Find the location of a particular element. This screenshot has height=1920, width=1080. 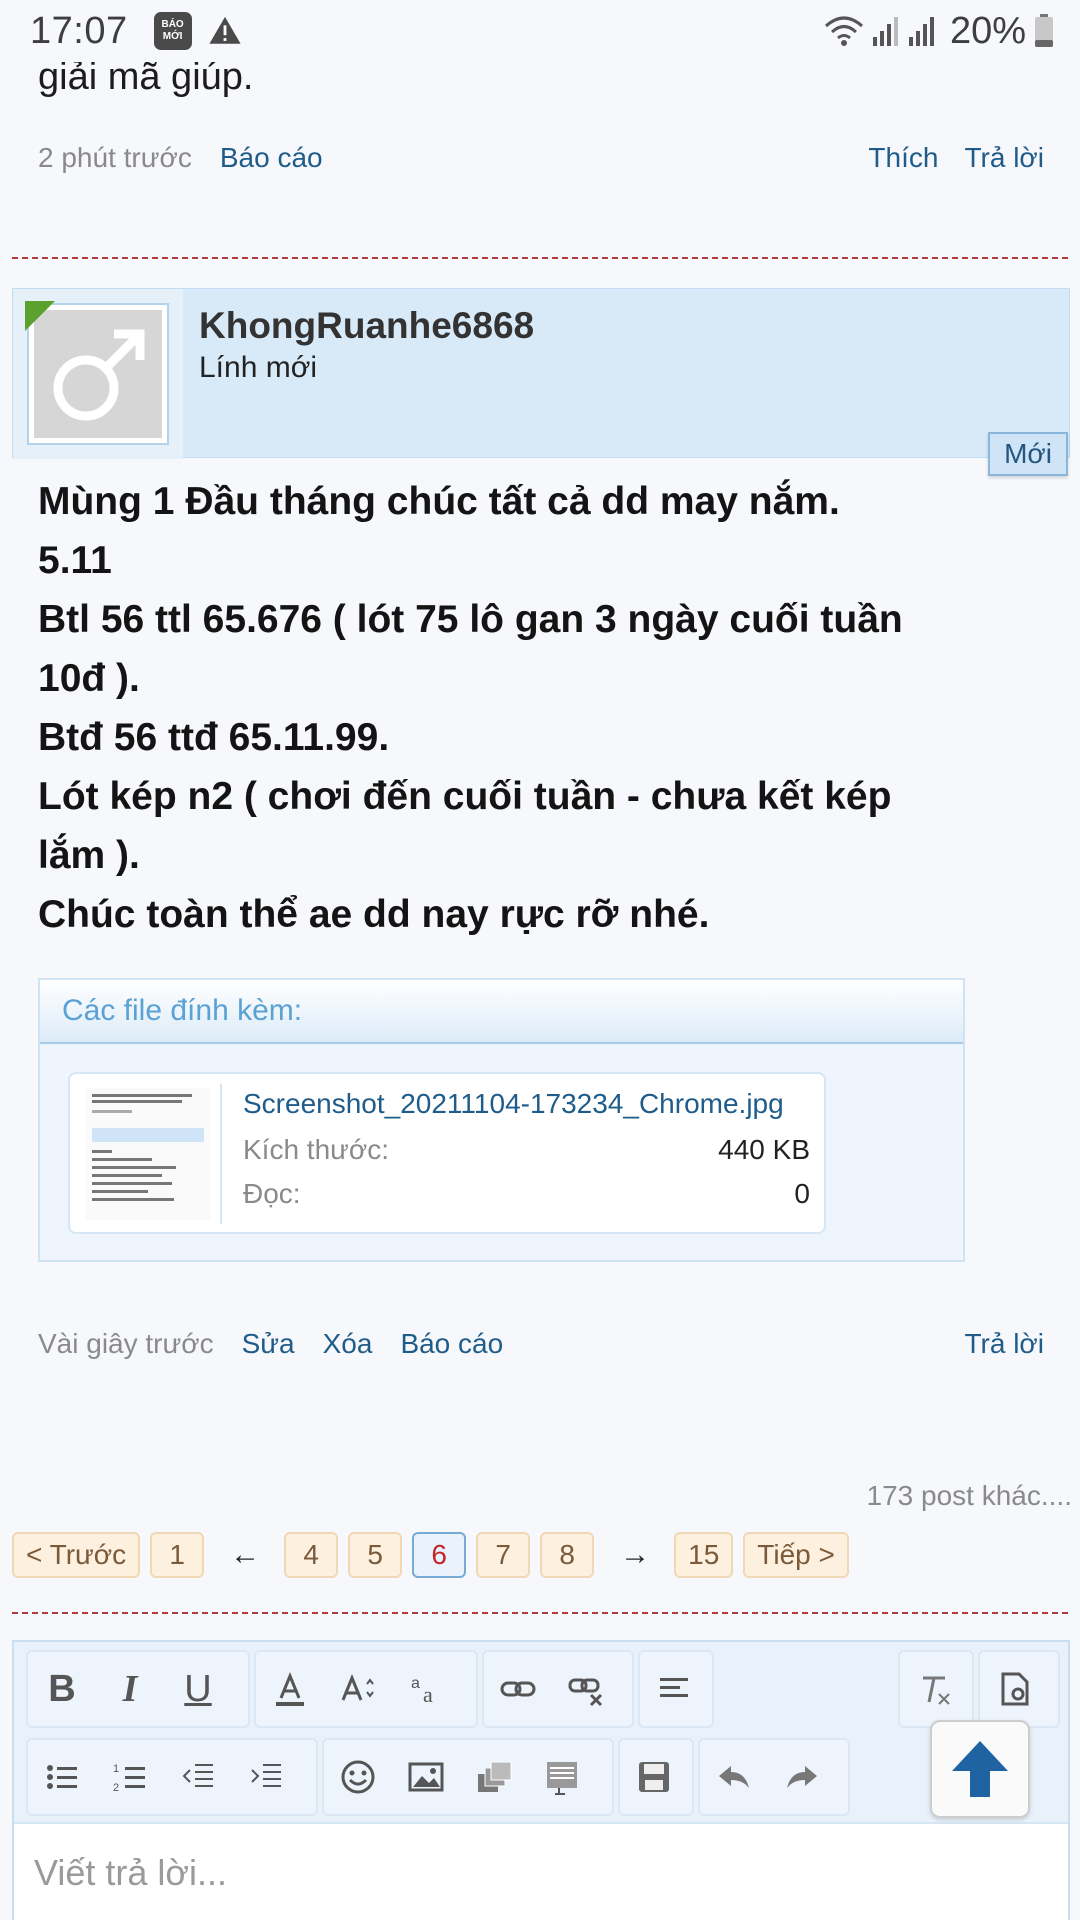

page-button-first: 1 is located at coordinates (177, 1555).